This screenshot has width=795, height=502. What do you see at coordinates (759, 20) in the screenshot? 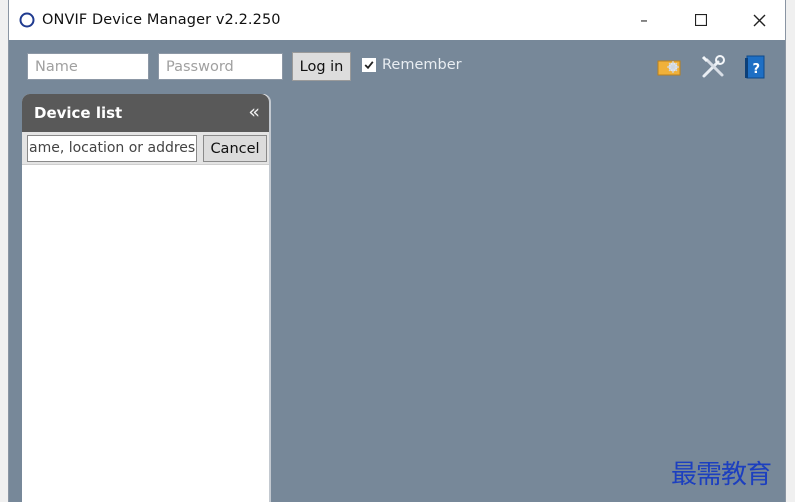
I see `close-button` at bounding box center [759, 20].